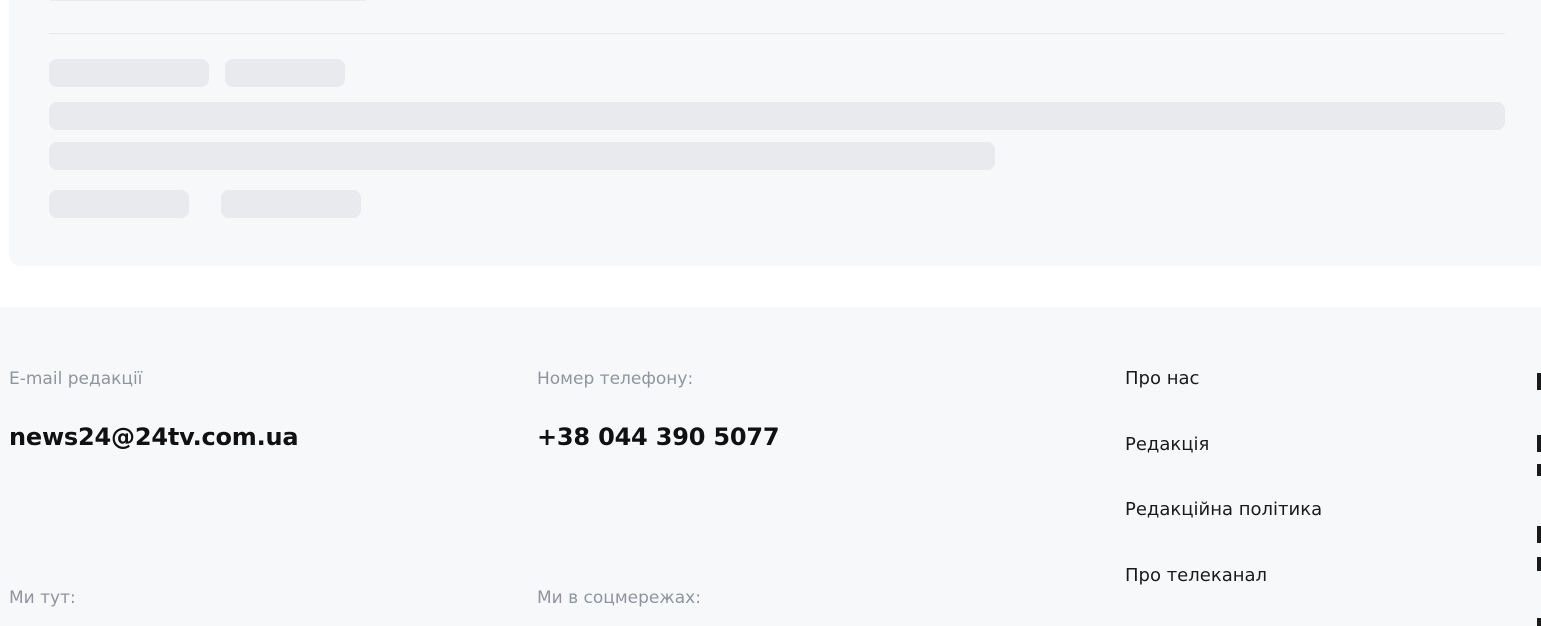  Describe the element at coordinates (1196, 575) in the screenshot. I see `footer-link-tv-channel: Про телеканал` at that location.